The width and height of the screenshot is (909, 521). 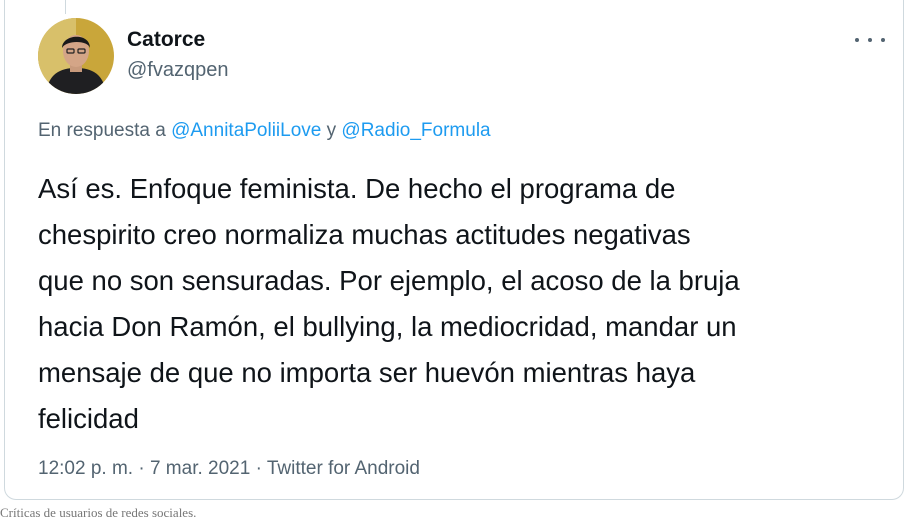 I want to click on more-horizontal-icon, so click(x=857, y=40).